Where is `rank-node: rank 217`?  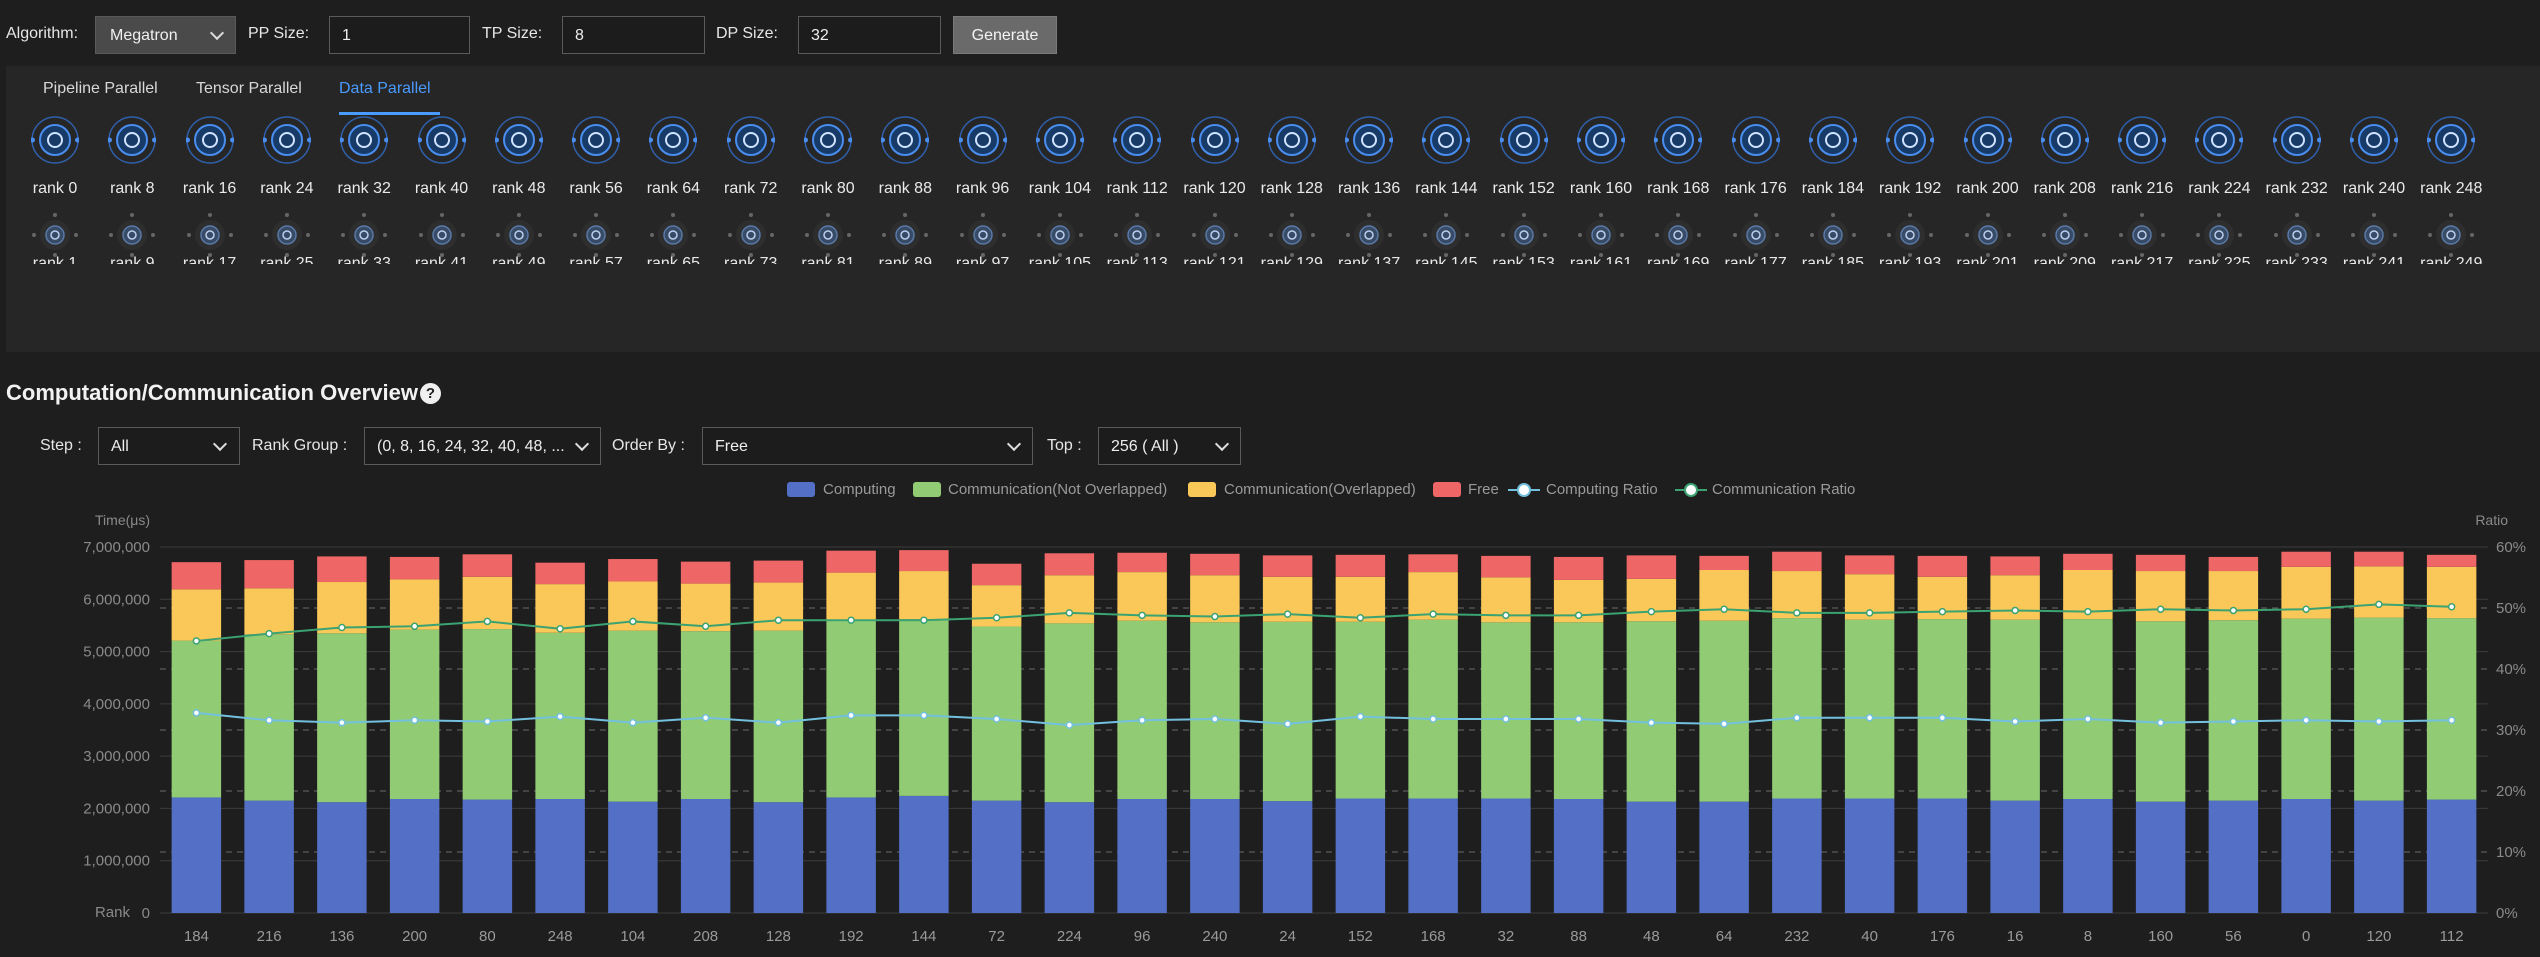 rank-node: rank 217 is located at coordinates (2142, 237).